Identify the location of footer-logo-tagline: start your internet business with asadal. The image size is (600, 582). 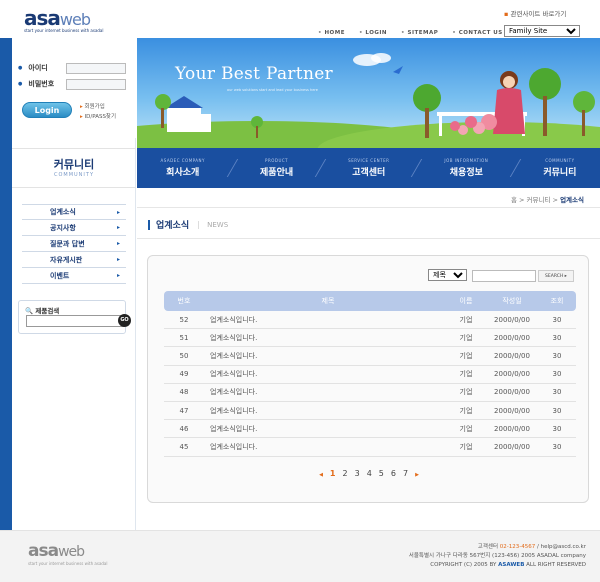
(68, 563).